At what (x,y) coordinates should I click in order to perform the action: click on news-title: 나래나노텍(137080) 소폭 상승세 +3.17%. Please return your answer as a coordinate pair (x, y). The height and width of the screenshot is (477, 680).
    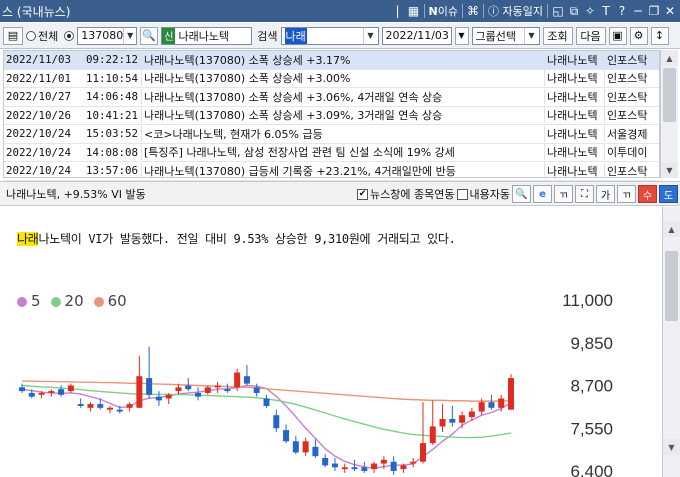
    Looking at the image, I should click on (342, 59).